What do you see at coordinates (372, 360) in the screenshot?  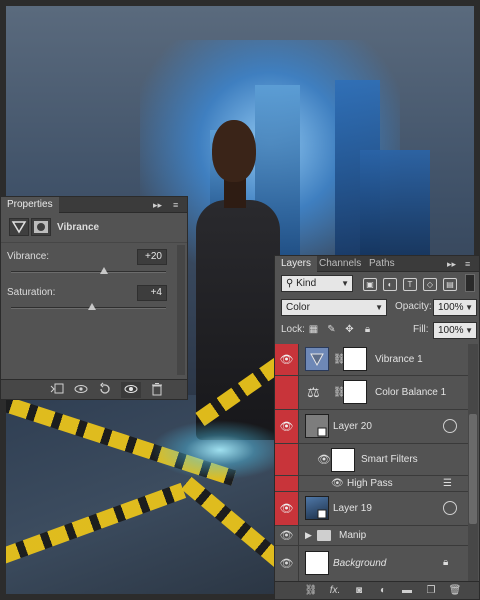 I see `layer-row-vibrance: 👁︎ ⛓︎ Vibrance 1` at bounding box center [372, 360].